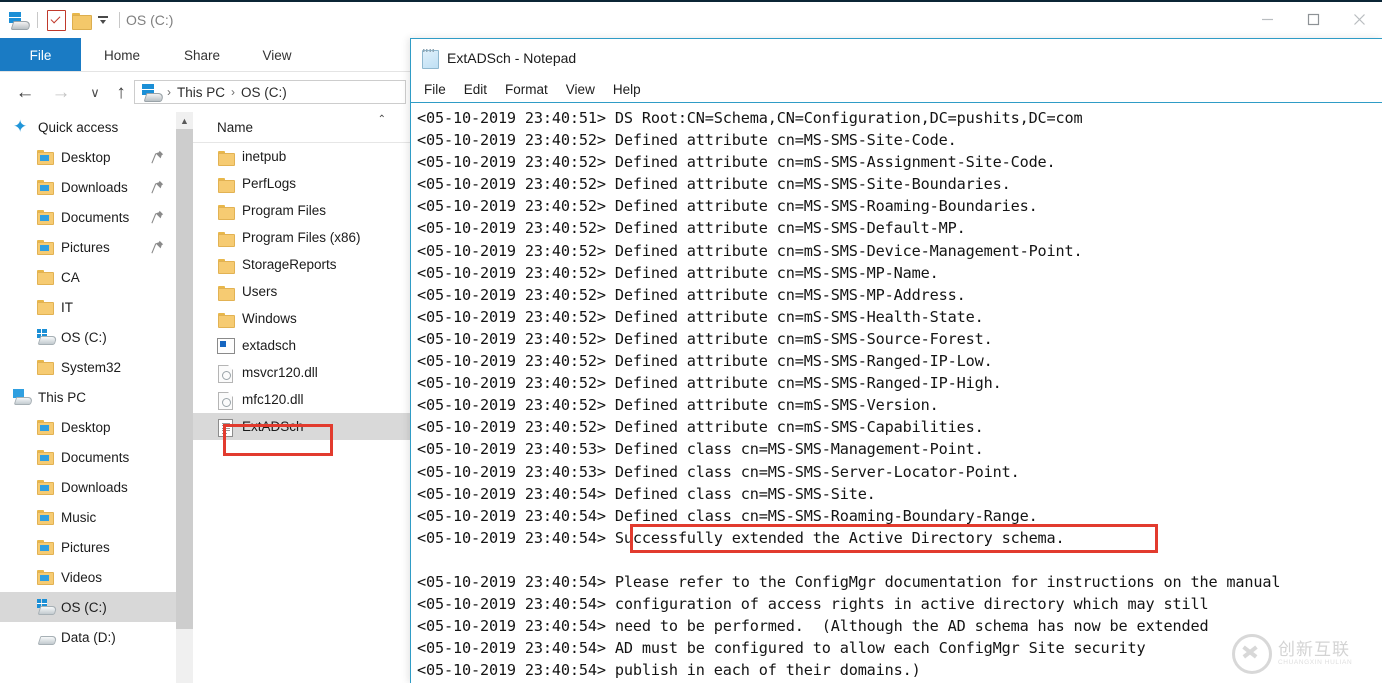  What do you see at coordinates (25, 92) in the screenshot?
I see `back-button: ←` at bounding box center [25, 92].